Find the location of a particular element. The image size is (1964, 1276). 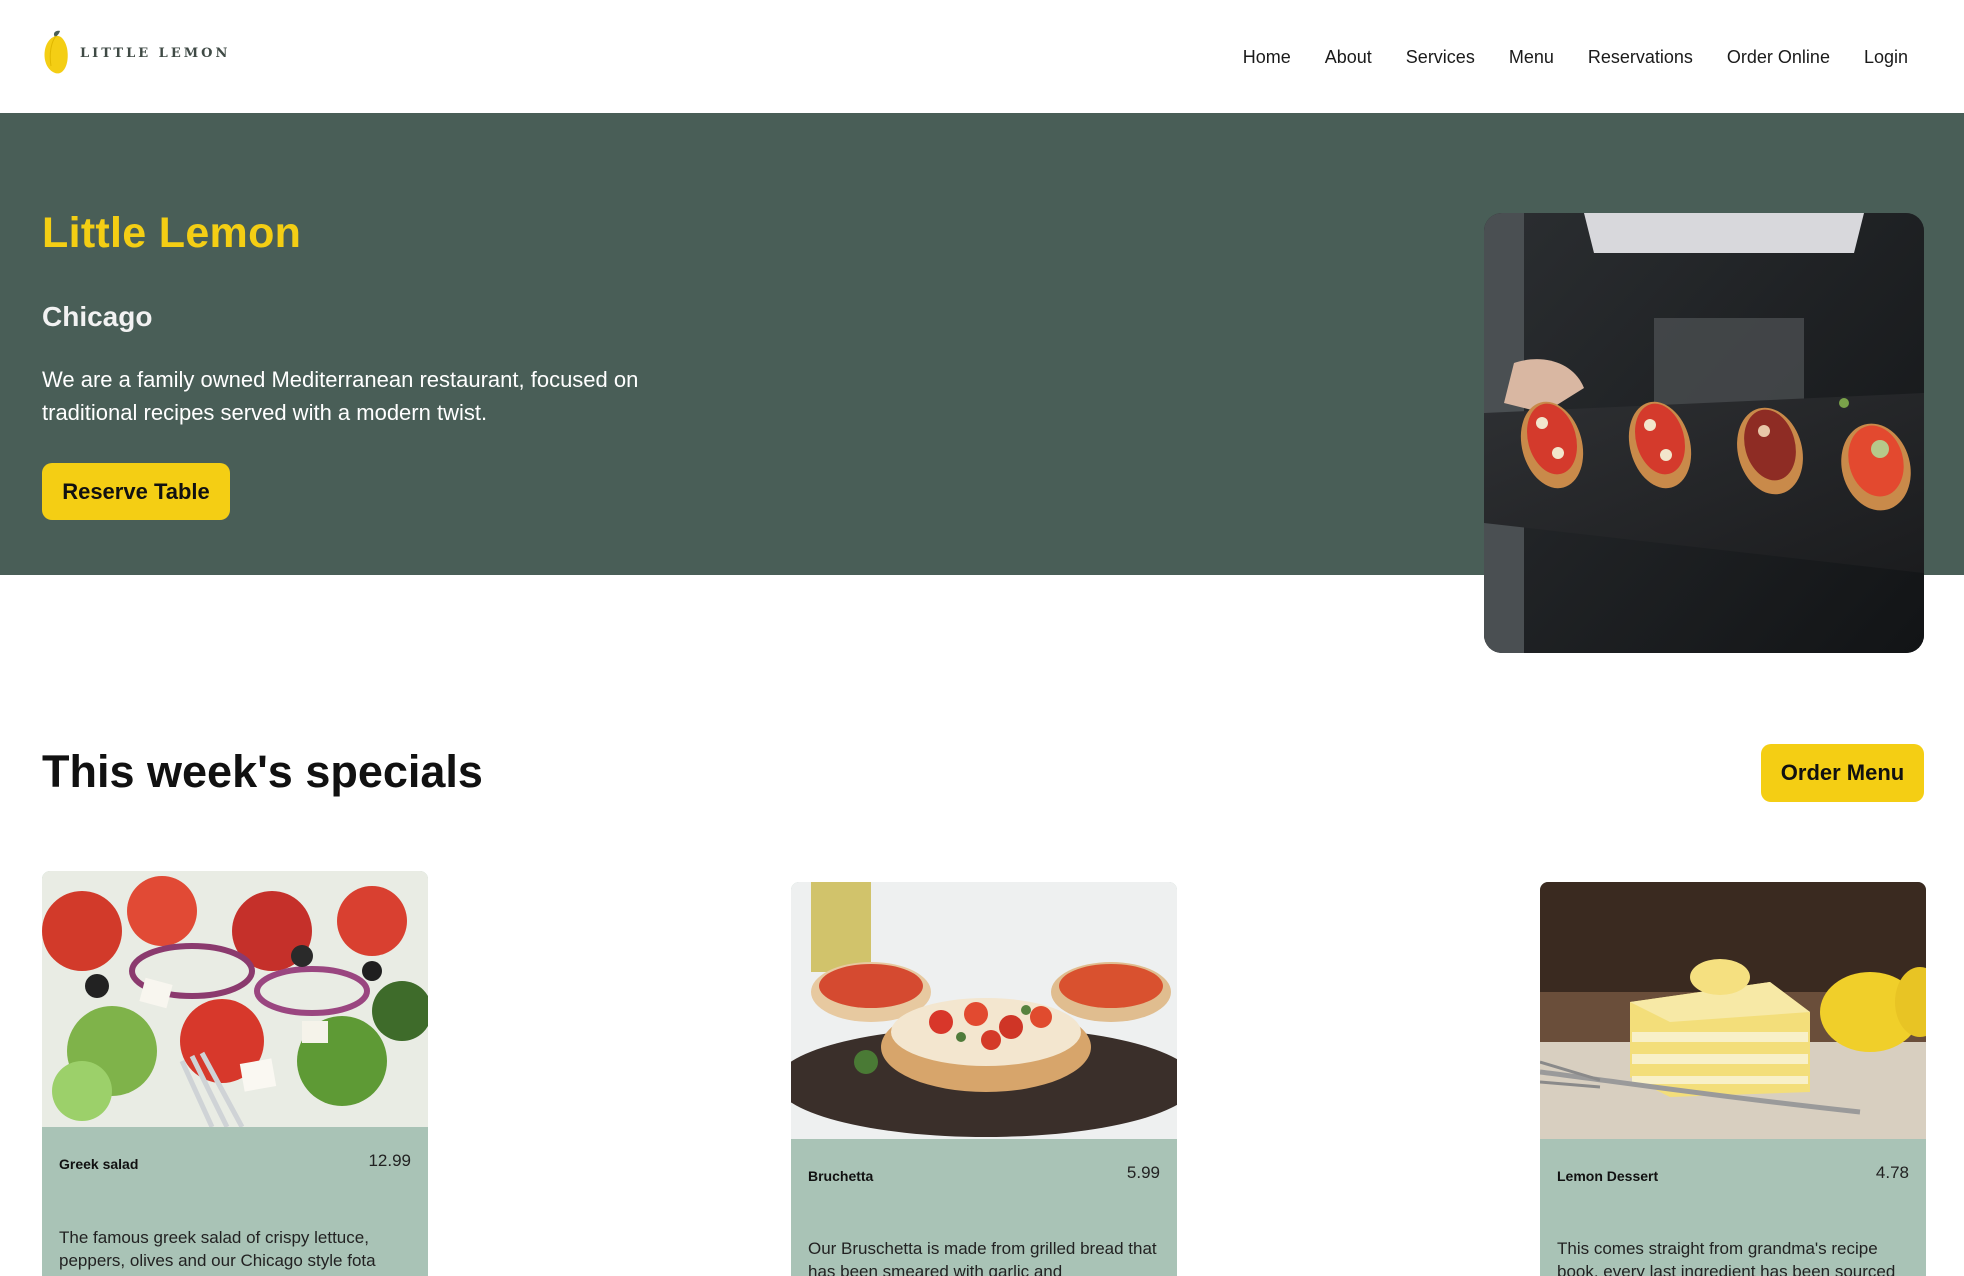

item-price: 4.78 is located at coordinates (1892, 1172).